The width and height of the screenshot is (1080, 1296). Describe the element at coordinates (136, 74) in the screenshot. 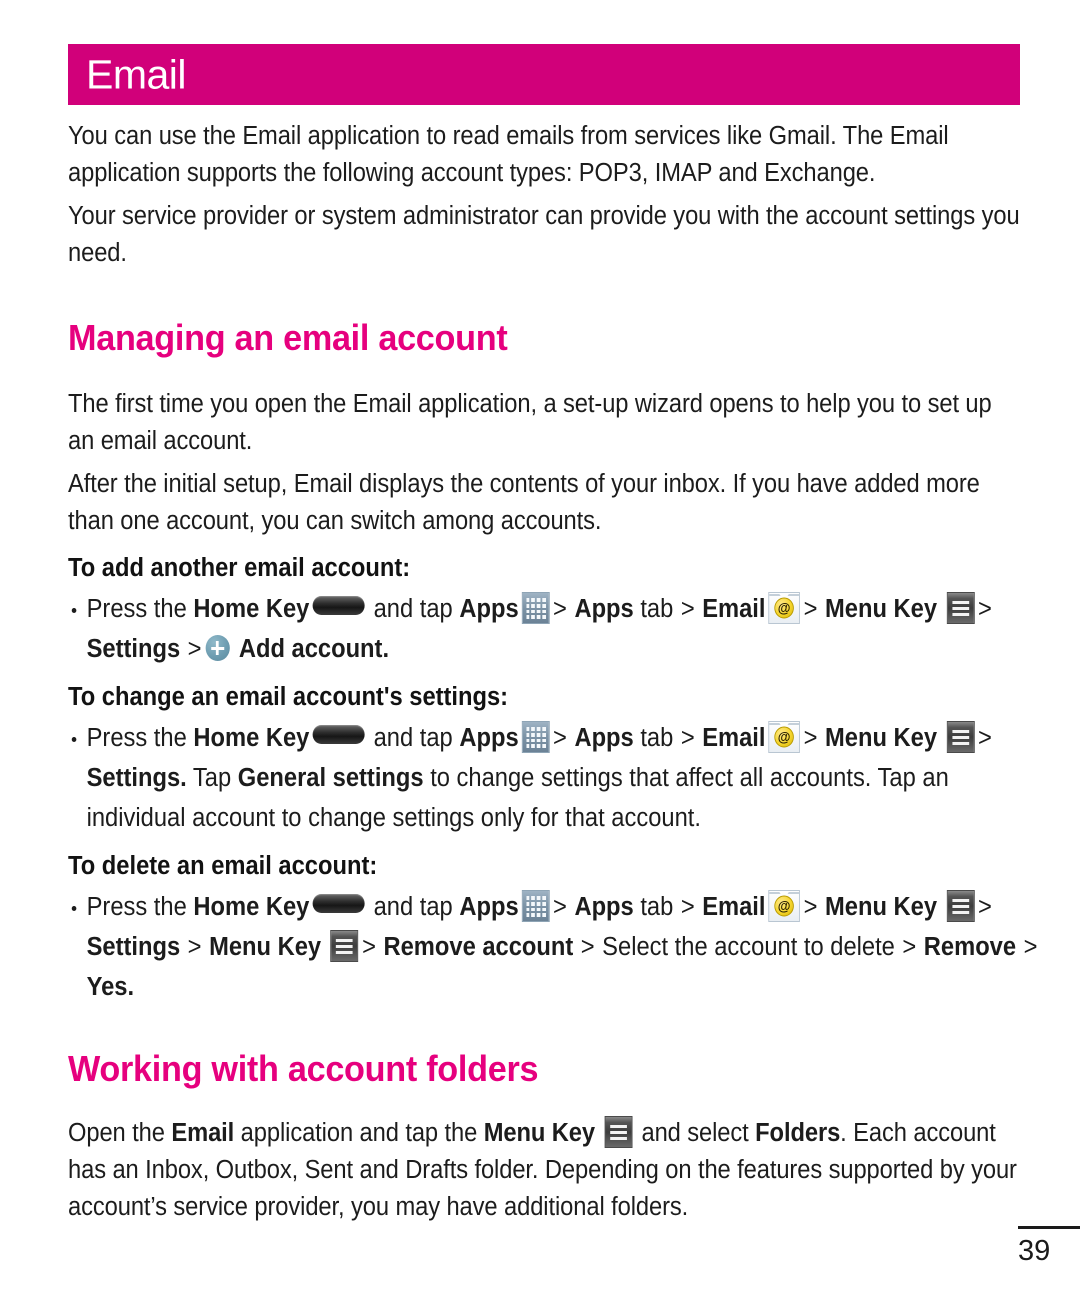

I see `page-title: Email` at that location.